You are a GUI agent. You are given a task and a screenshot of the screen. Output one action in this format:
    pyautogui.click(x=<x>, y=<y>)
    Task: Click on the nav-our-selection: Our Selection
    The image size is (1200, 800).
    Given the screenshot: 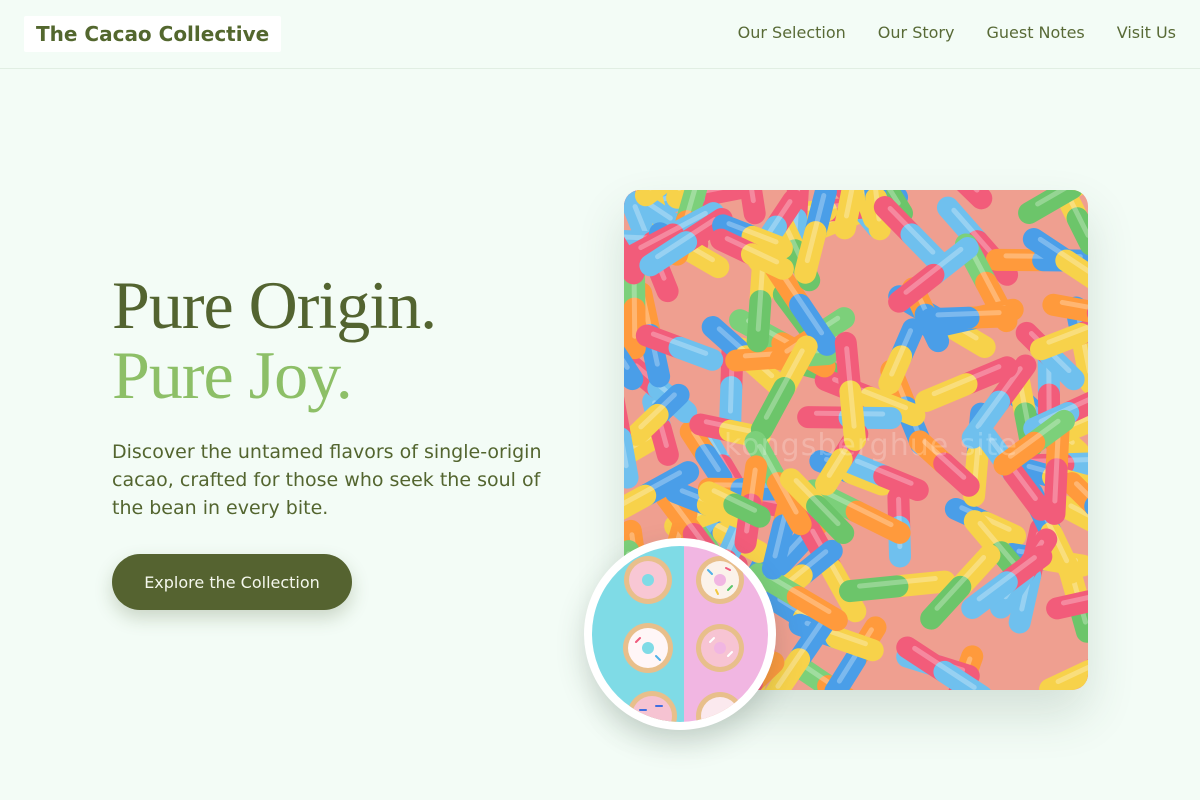 What is the action you would take?
    pyautogui.click(x=792, y=33)
    